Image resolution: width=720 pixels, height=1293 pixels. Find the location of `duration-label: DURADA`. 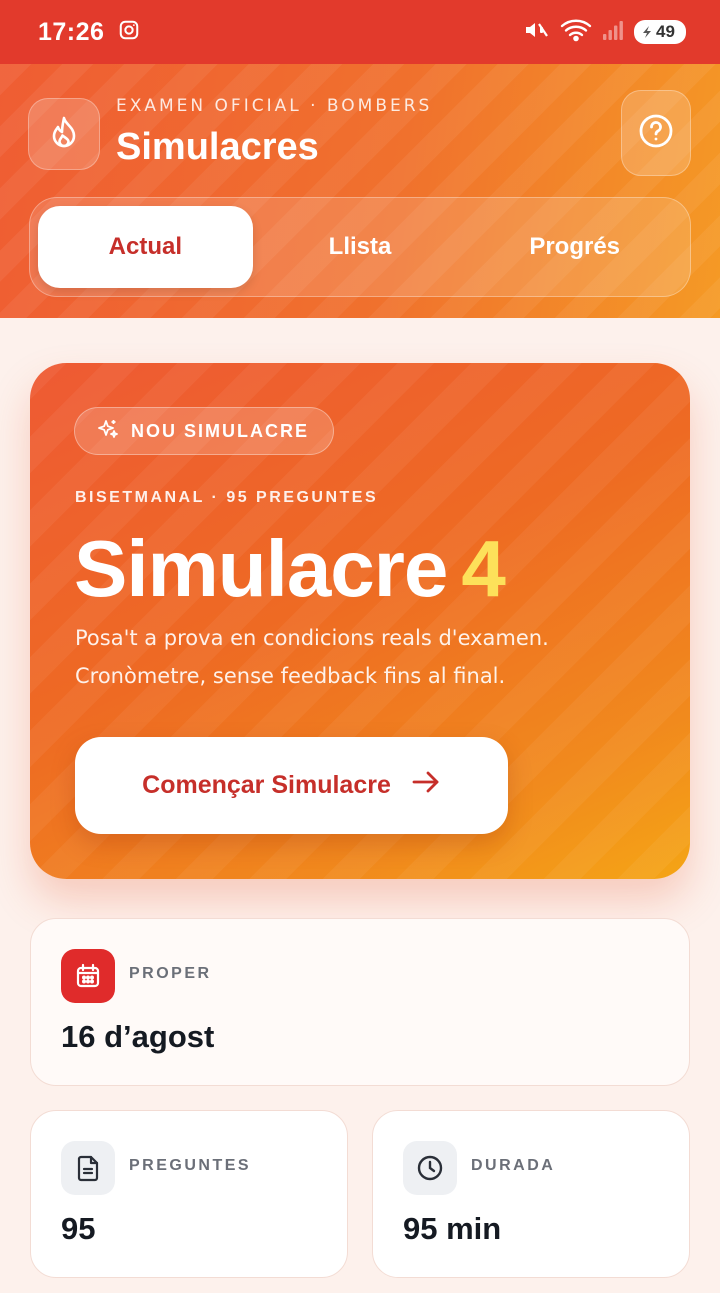

duration-label: DURADA is located at coordinates (513, 1165).